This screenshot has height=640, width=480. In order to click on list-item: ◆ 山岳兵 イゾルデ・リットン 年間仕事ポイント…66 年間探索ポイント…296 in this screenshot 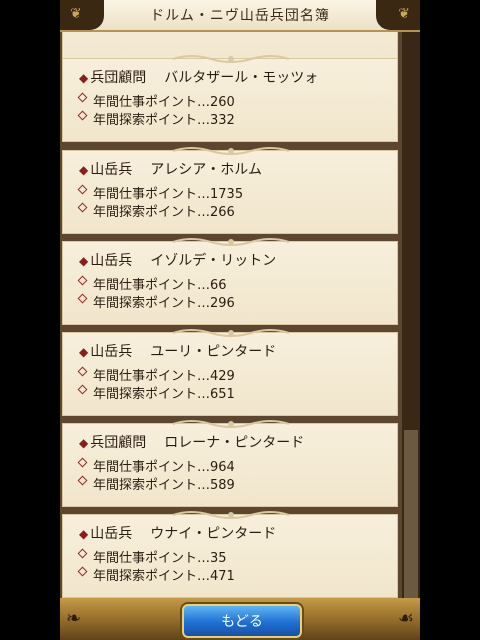, I will do `click(230, 281)`.